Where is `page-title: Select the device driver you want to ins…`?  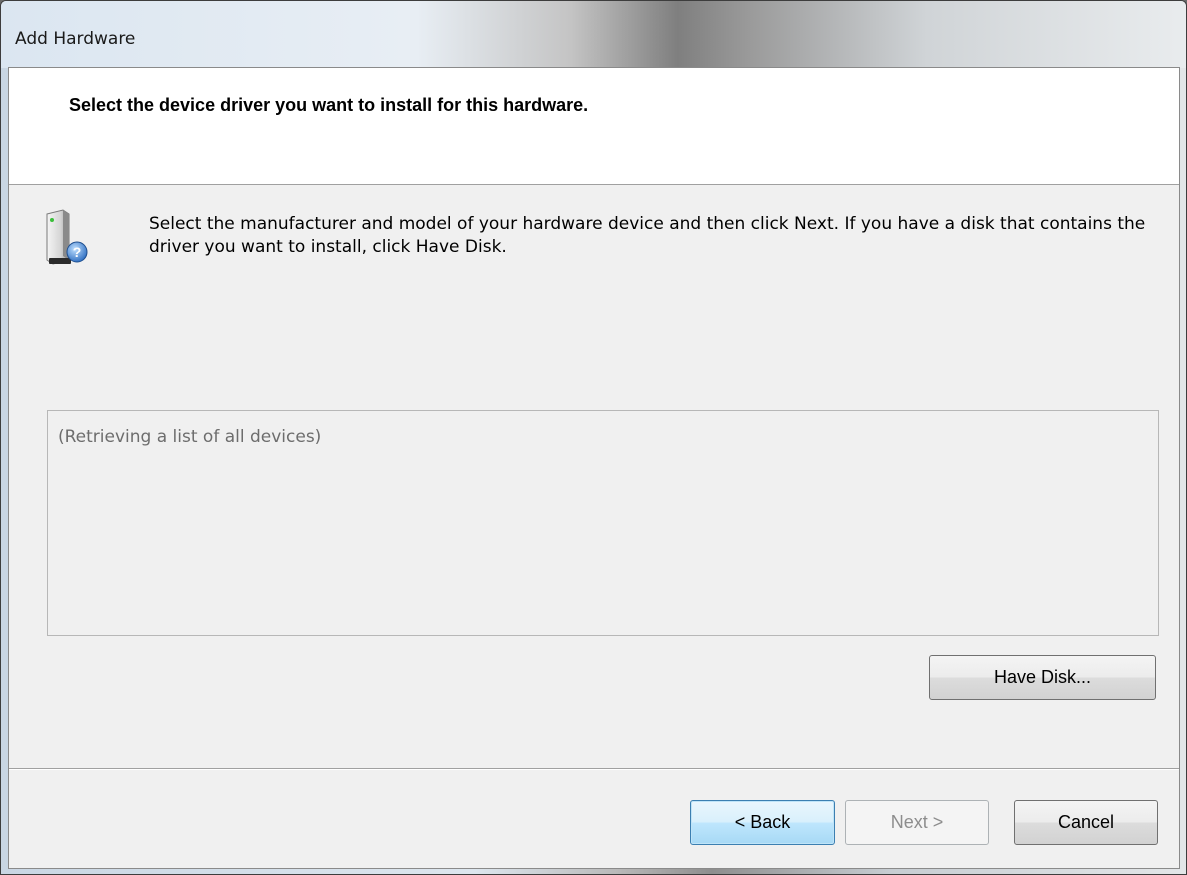
page-title: Select the device driver you want to ins… is located at coordinates (329, 105).